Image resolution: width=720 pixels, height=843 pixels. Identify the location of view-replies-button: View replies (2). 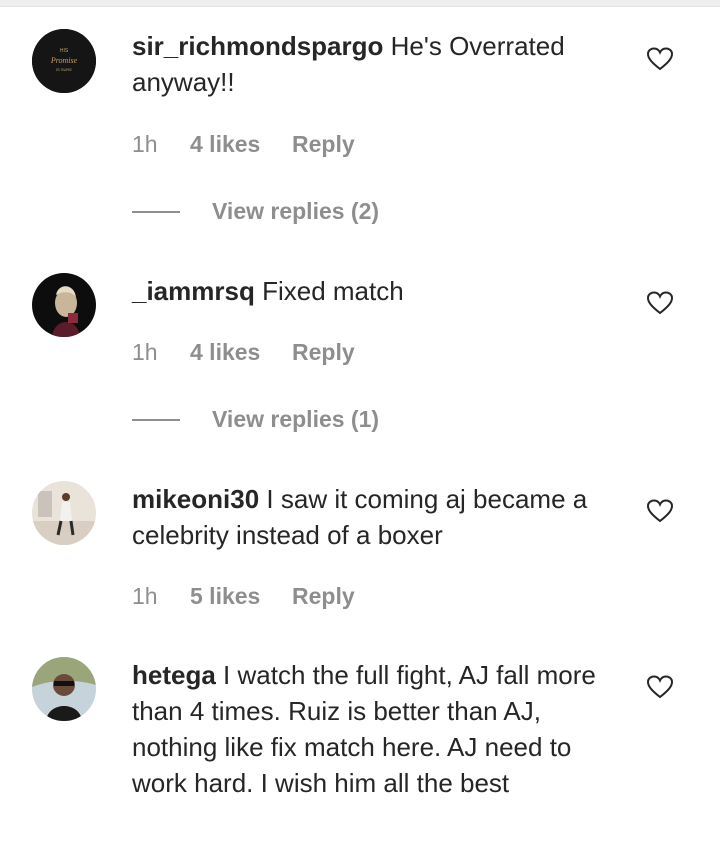
(255, 211).